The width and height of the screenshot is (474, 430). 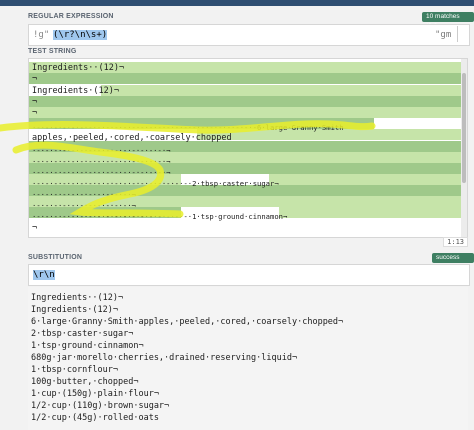 I want to click on result-line: 1·cup·(150g)·plain·flour¬, so click(x=95, y=394).